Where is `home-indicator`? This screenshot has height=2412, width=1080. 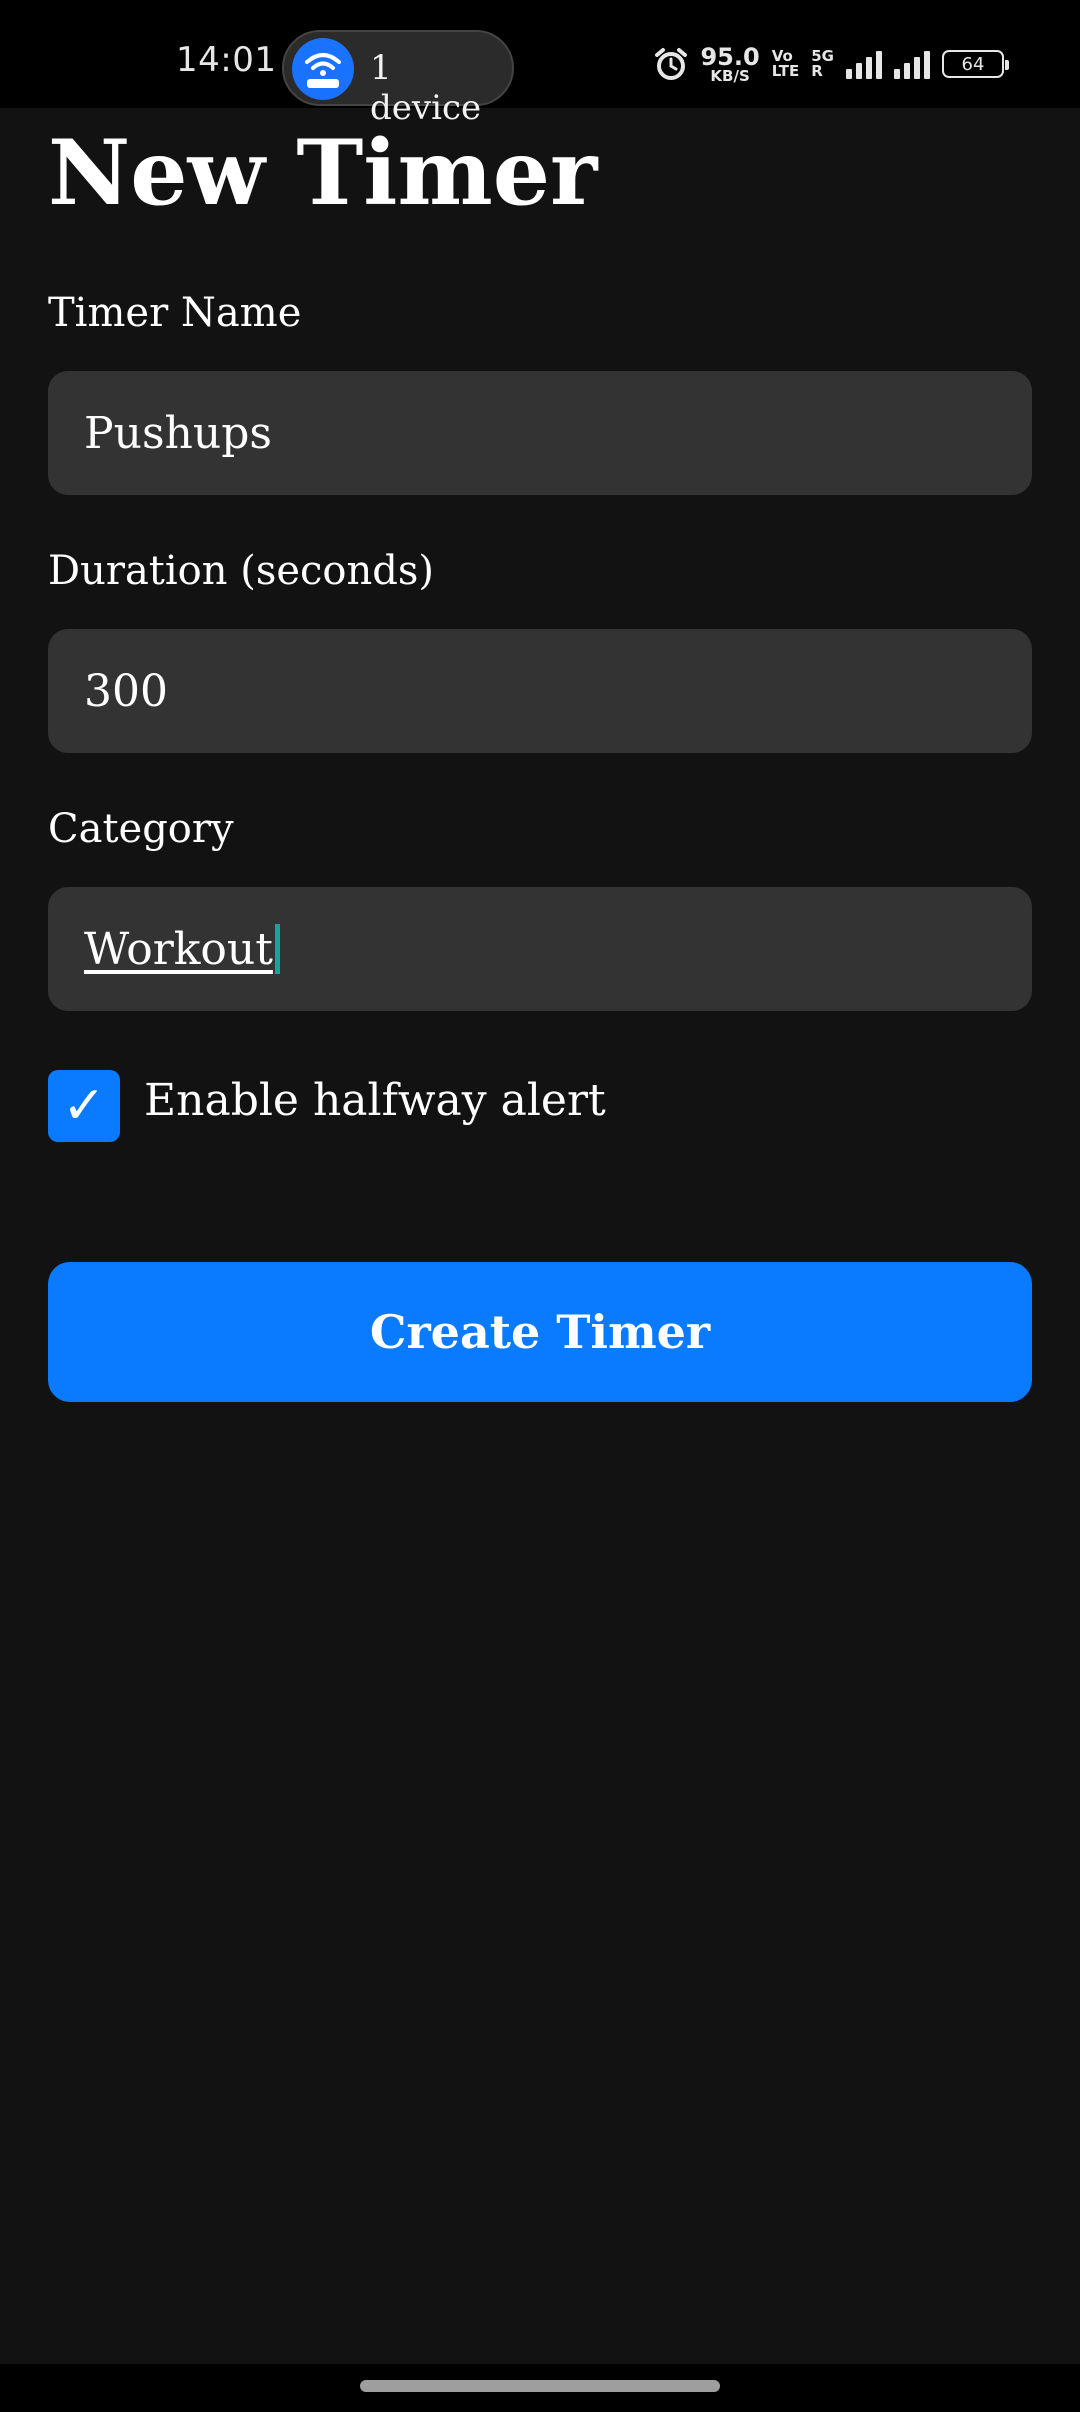 home-indicator is located at coordinates (540, 2386).